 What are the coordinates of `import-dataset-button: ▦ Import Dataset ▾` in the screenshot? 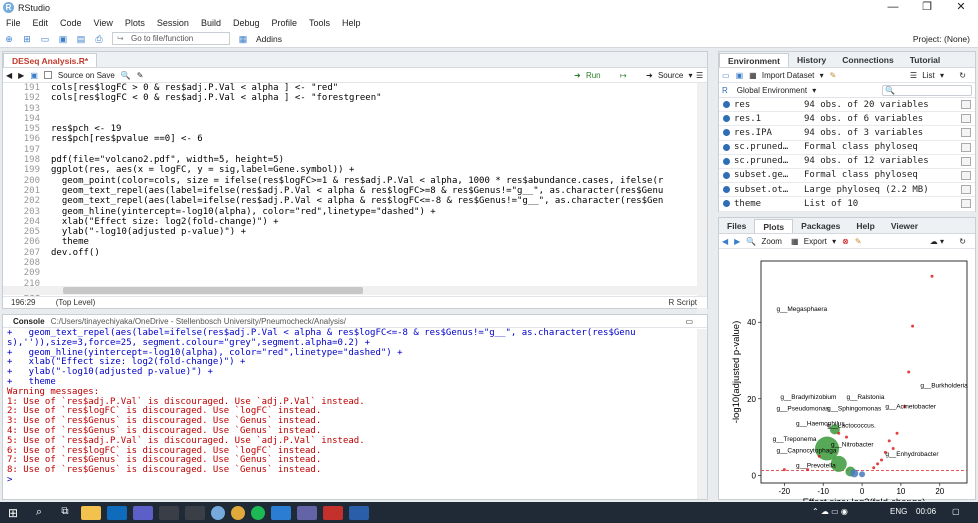 It's located at (786, 75).